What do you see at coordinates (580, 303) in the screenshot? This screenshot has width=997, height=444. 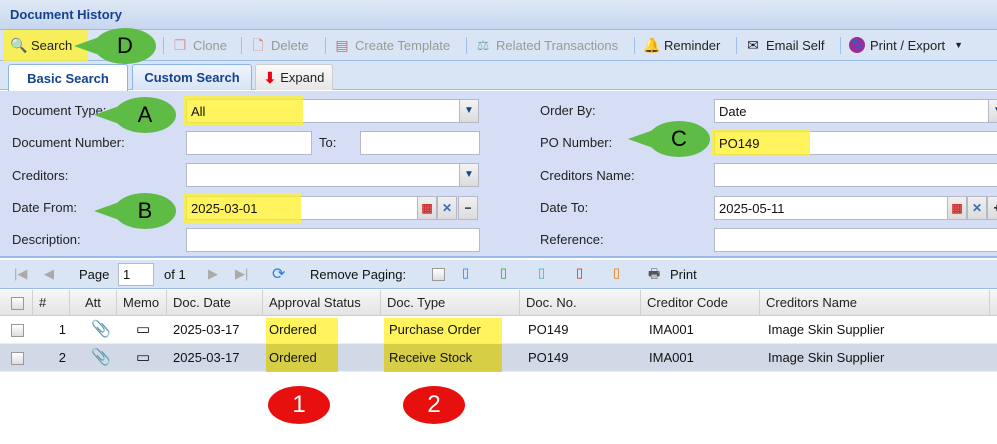 I see `column-doc-no: Doc. No.` at bounding box center [580, 303].